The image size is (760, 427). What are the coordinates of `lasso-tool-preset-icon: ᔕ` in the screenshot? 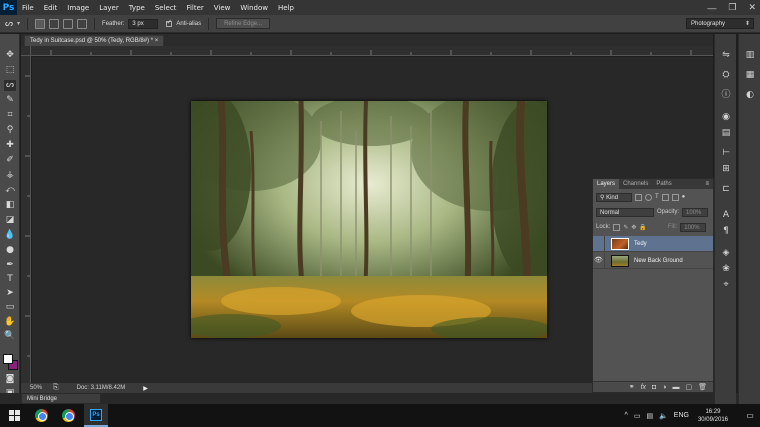 It's located at (9, 23).